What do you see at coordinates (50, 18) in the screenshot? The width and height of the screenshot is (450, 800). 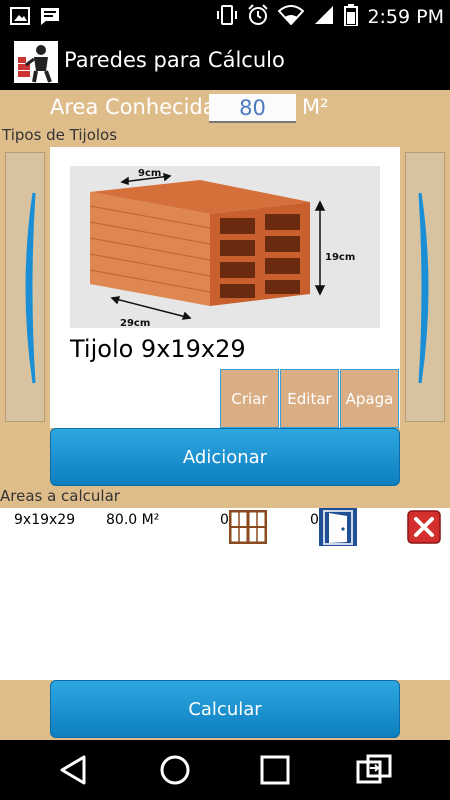 I see `message-icon` at bounding box center [50, 18].